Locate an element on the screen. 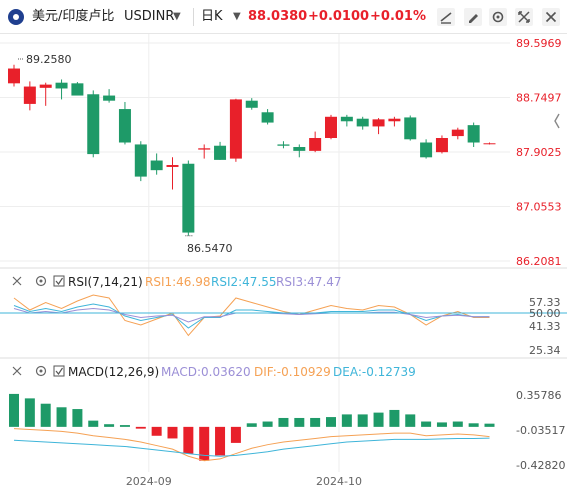 The image size is (567, 492). rsi-axis-label: 25.34 is located at coordinates (545, 350).